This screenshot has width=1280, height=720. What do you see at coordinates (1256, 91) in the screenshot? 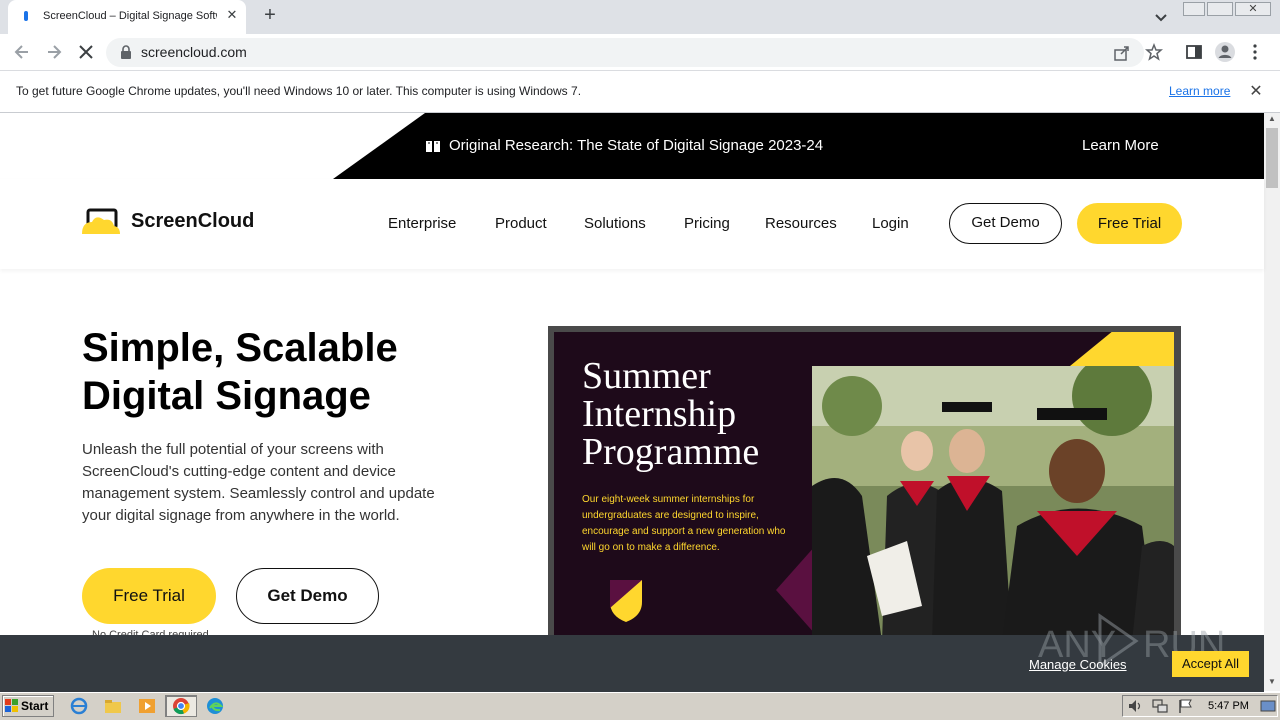
I see `infobar-close-icon: ✕` at bounding box center [1256, 91].